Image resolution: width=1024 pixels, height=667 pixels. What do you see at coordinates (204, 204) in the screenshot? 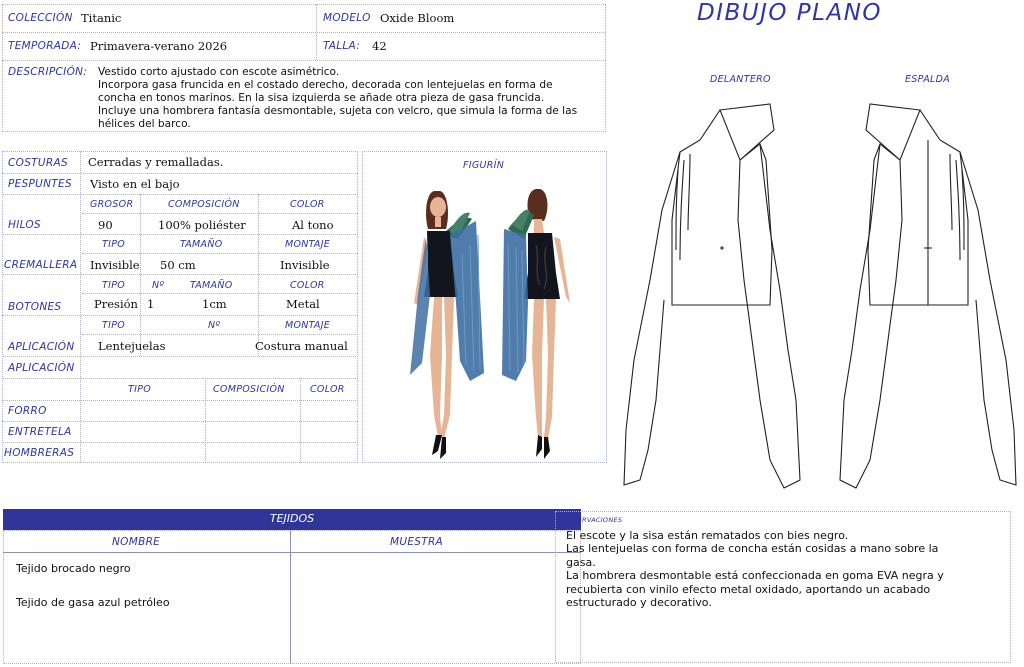
I see `hilos-header-composicion: COMPOSICIÓN` at bounding box center [204, 204].